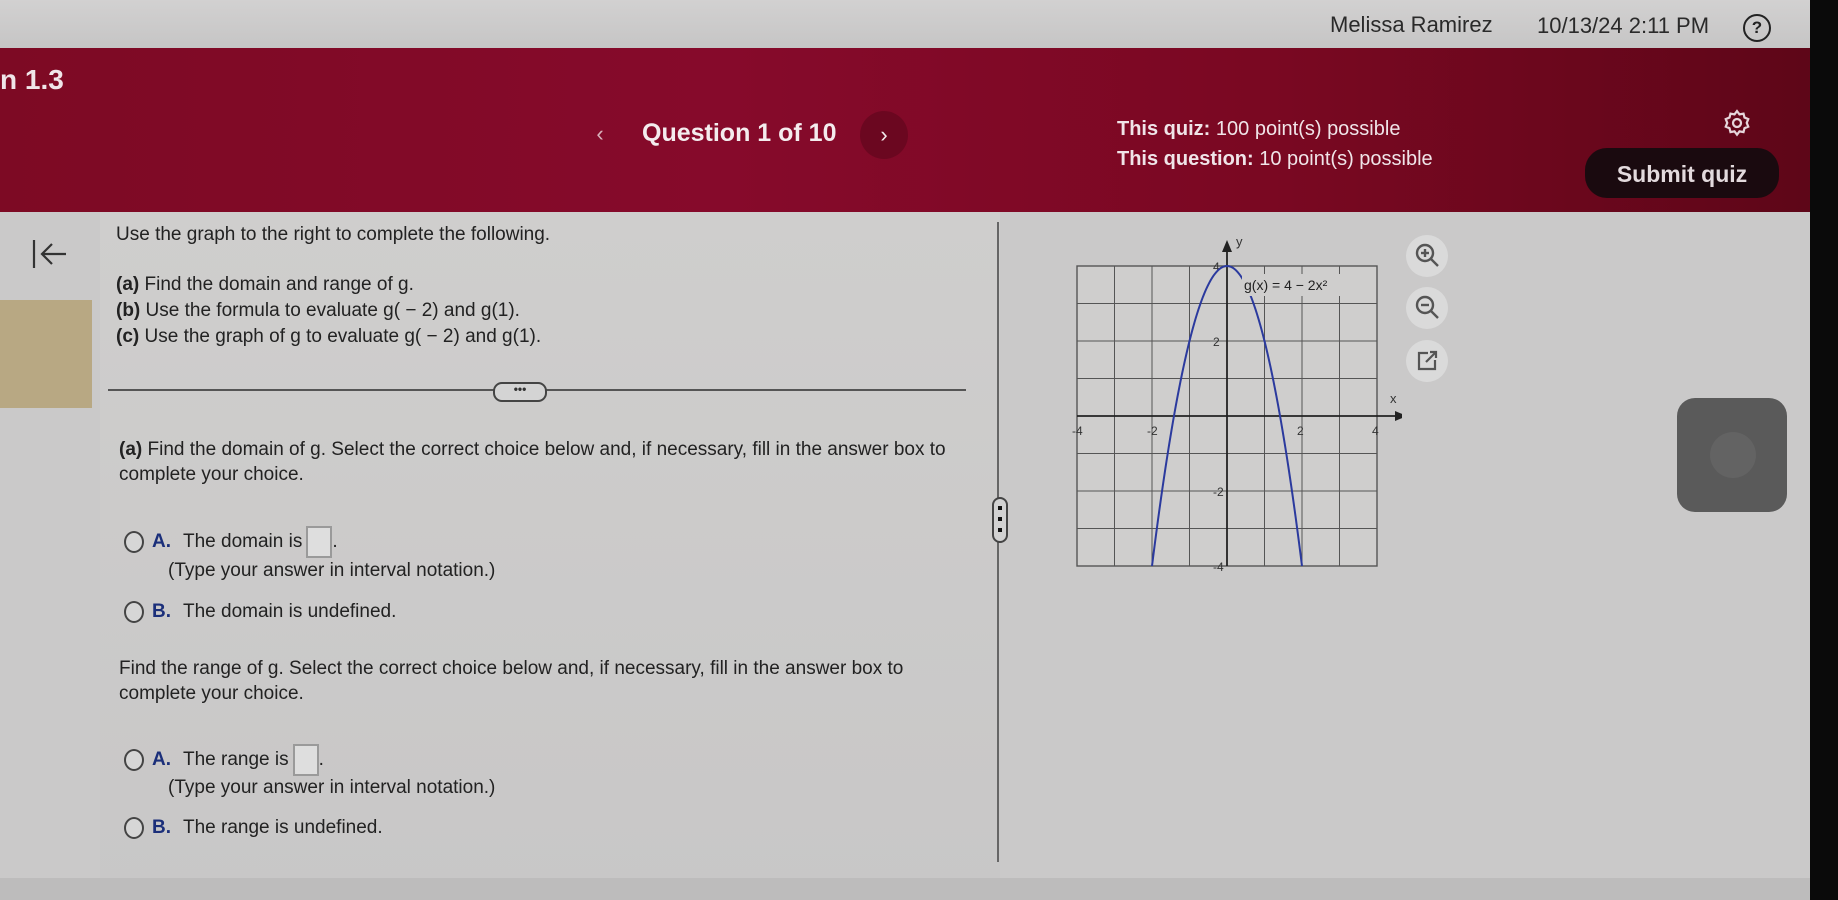 This screenshot has width=1838, height=900. I want to click on datetime: 10/13/24 2:11 PM, so click(1623, 25).